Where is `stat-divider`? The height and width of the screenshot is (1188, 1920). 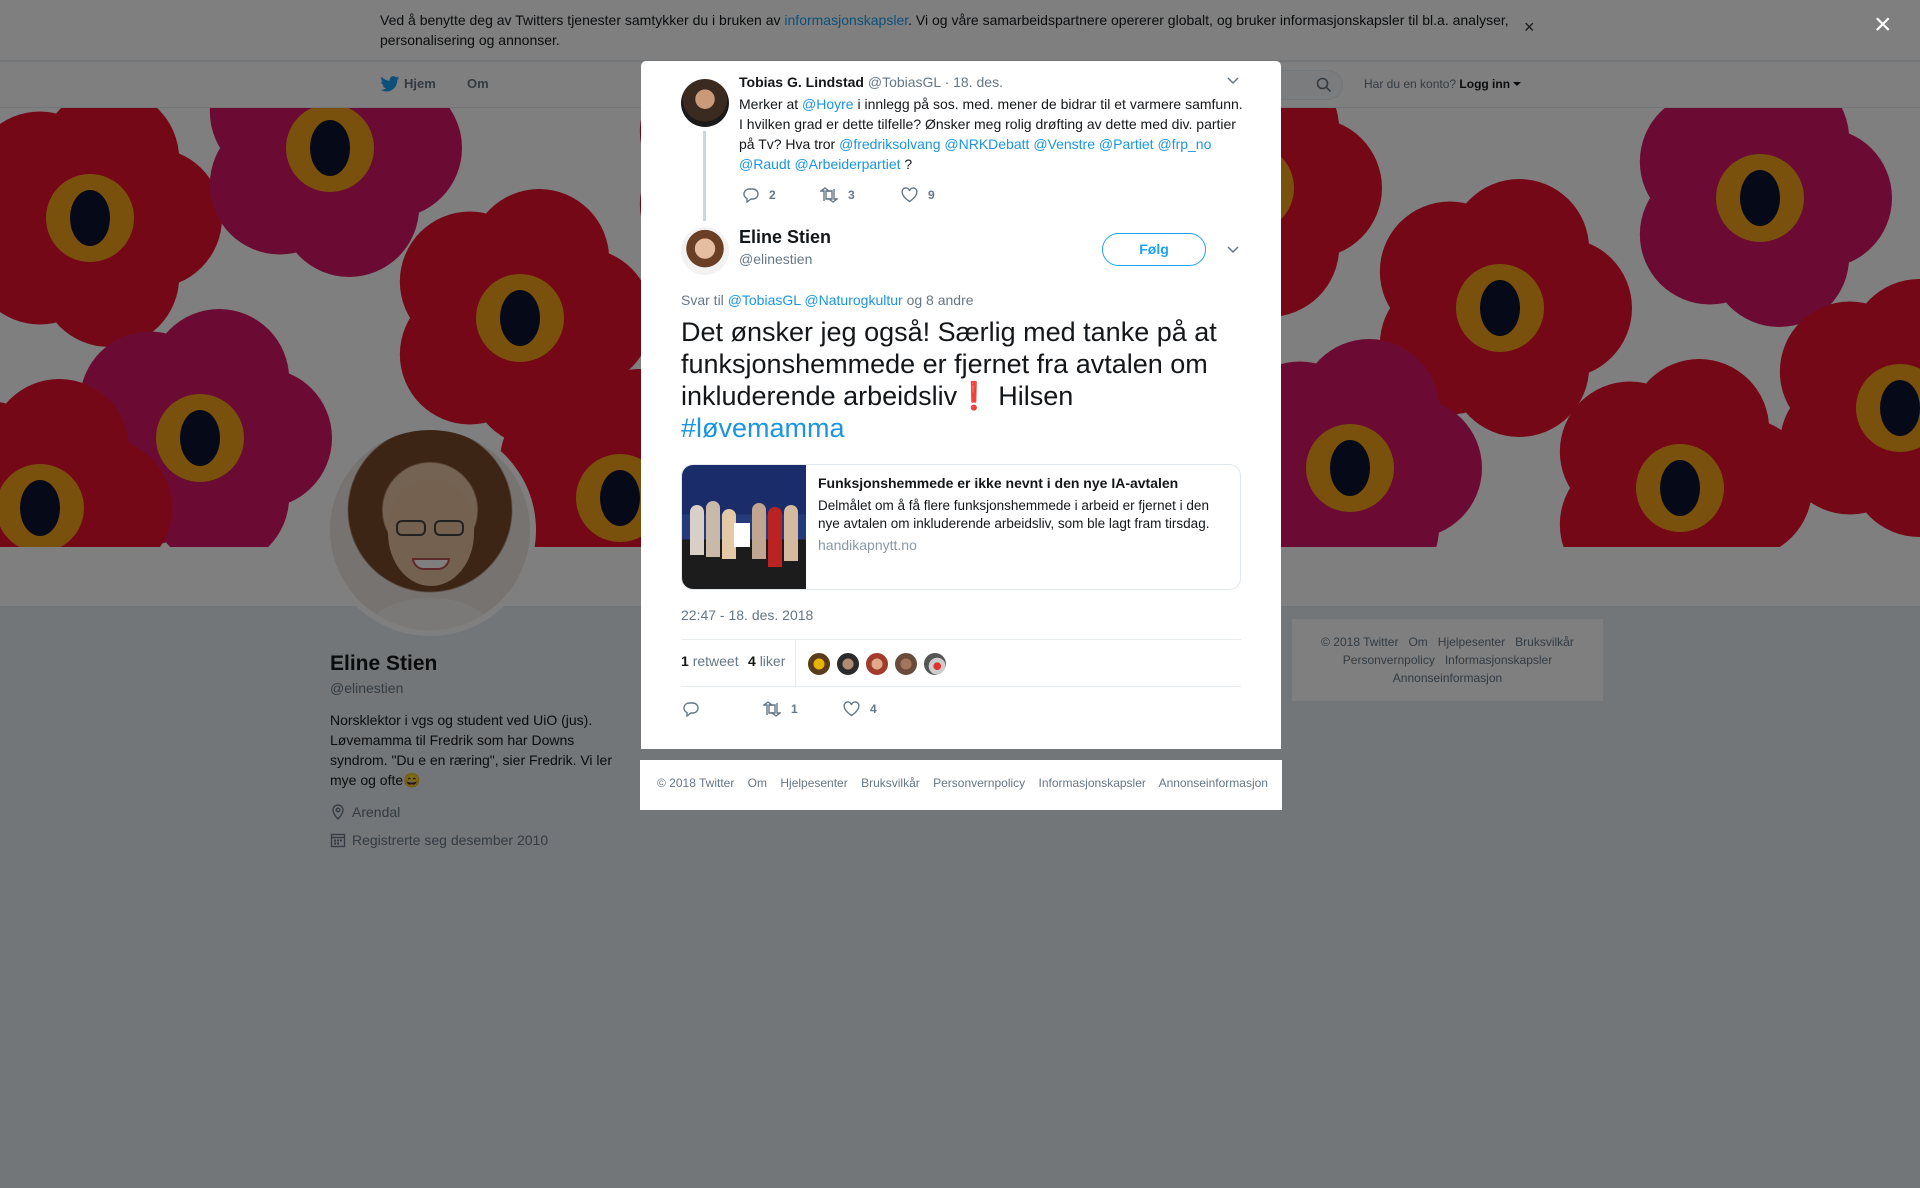 stat-divider is located at coordinates (795, 663).